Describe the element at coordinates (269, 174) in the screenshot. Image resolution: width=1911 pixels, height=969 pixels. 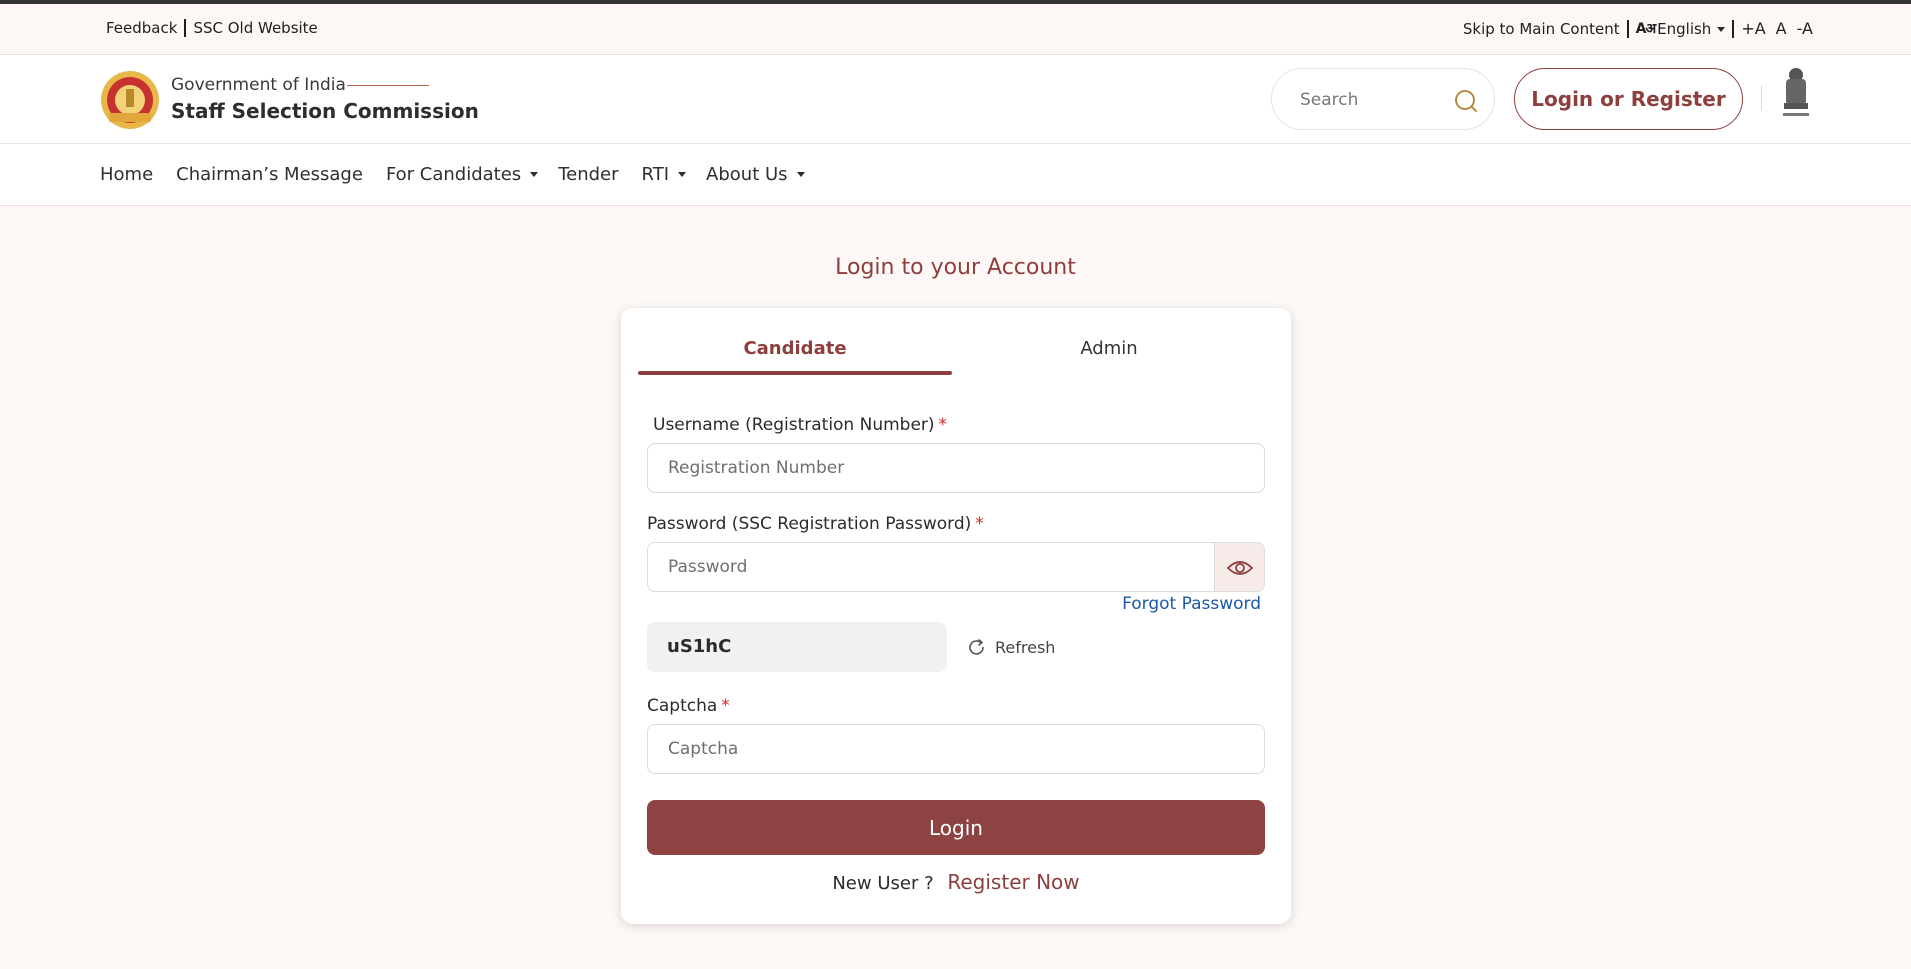
I see `nav-chairmans-message: Chairman’s Message` at that location.